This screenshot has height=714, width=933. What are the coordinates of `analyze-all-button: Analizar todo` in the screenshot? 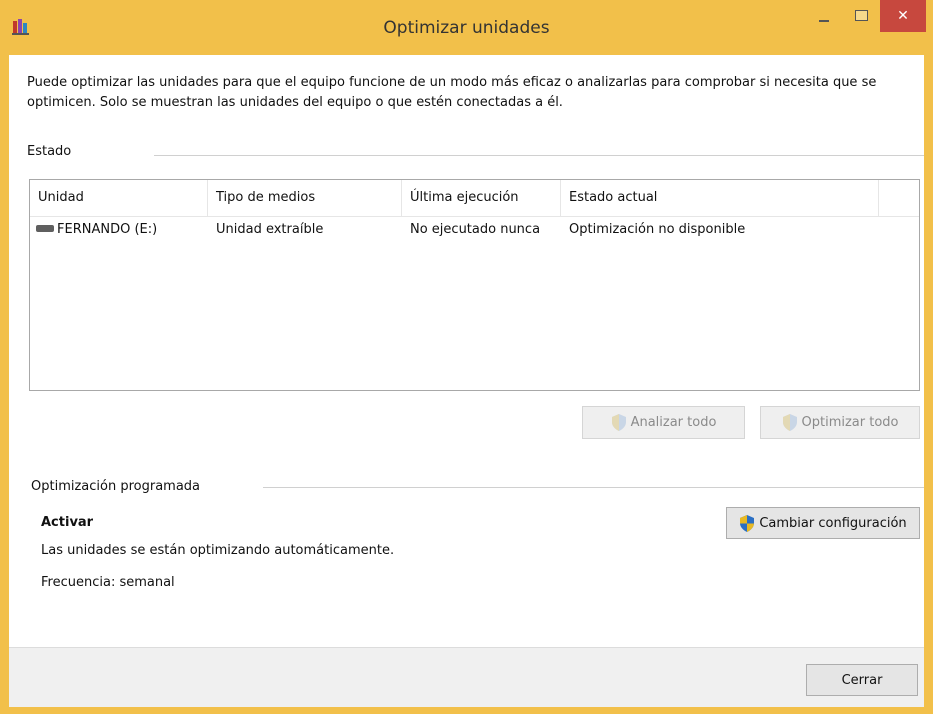 It's located at (663, 422).